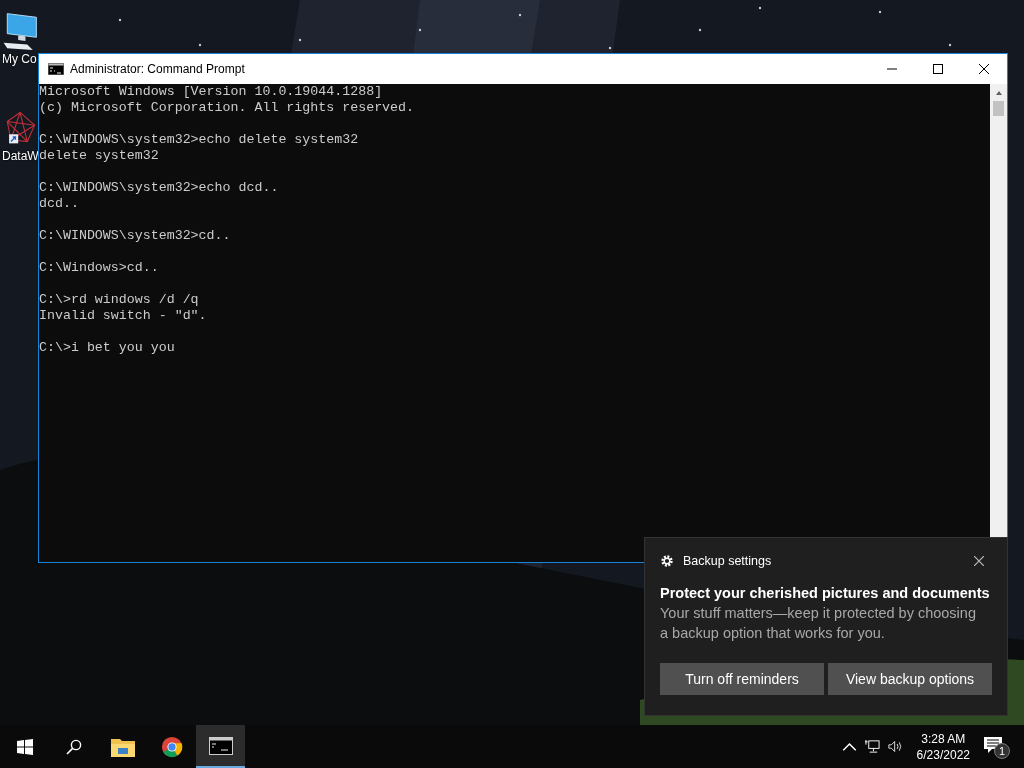 The width and height of the screenshot is (1024, 768). What do you see at coordinates (73, 746) in the screenshot?
I see `search-icon` at bounding box center [73, 746].